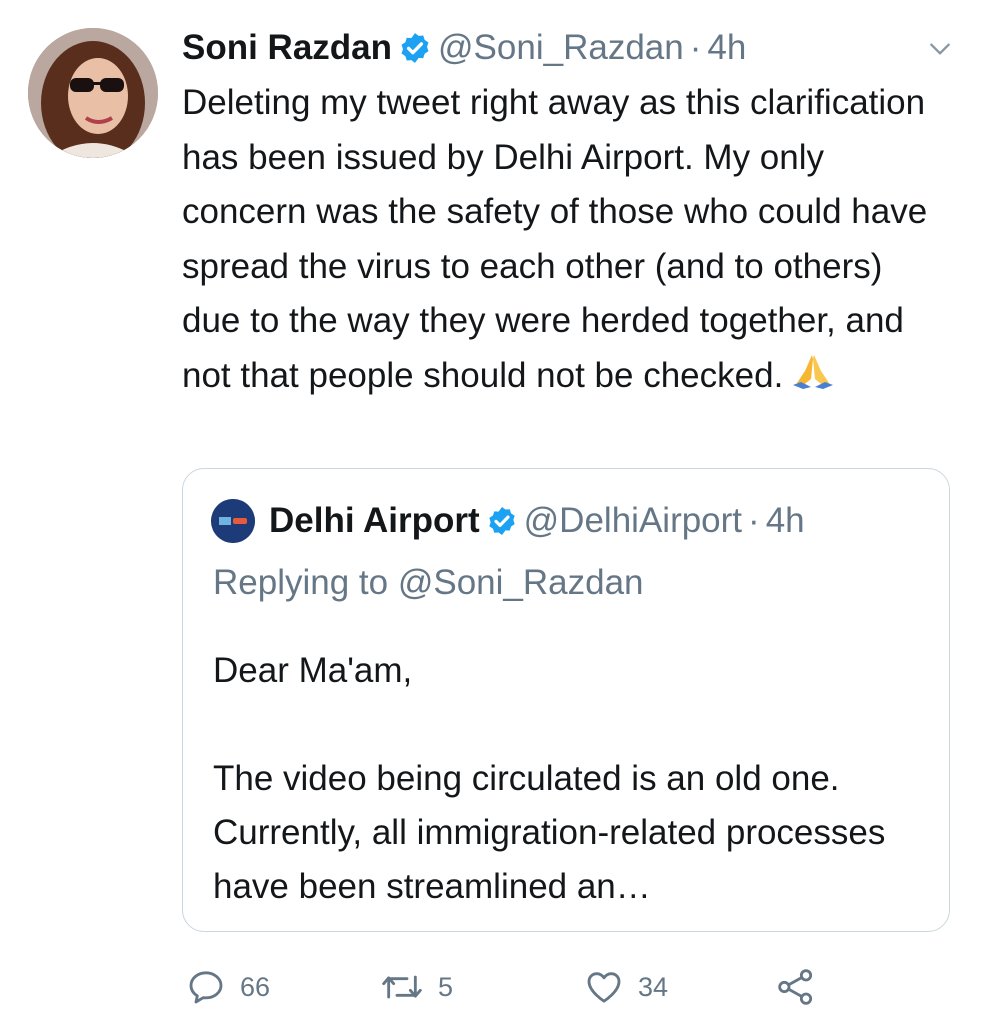 This screenshot has width=981, height=1024. I want to click on retweet-button: 5, so click(416, 987).